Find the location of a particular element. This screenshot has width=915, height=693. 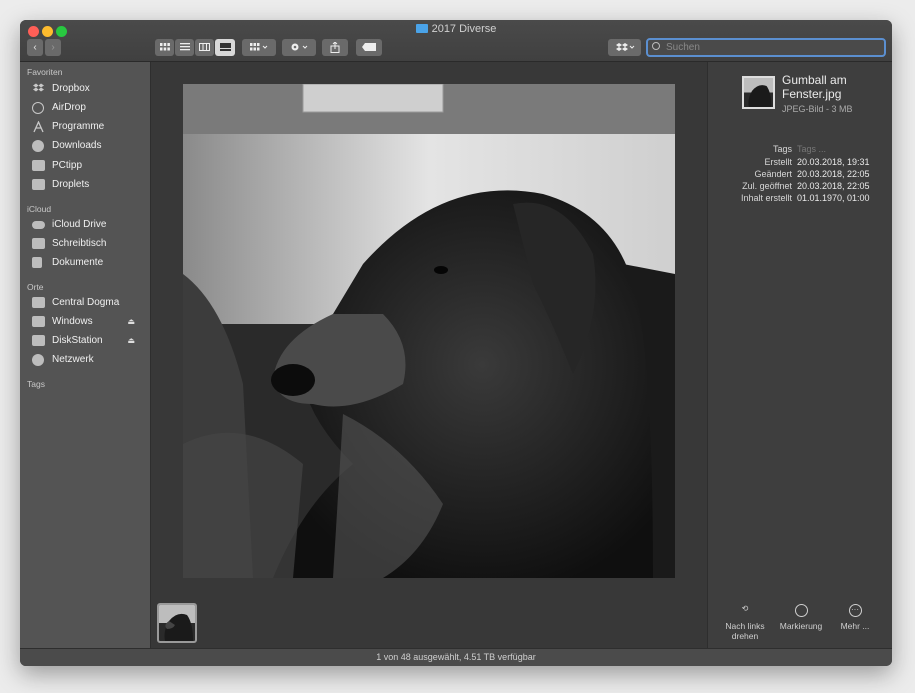

downloads-icon is located at coordinates (38, 146).